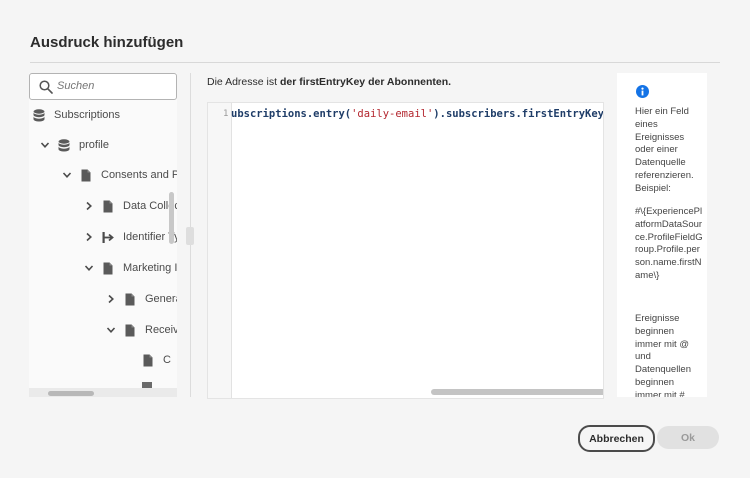  Describe the element at coordinates (71, 393) in the screenshot. I see `tree-horizontal-scrollbar` at that location.